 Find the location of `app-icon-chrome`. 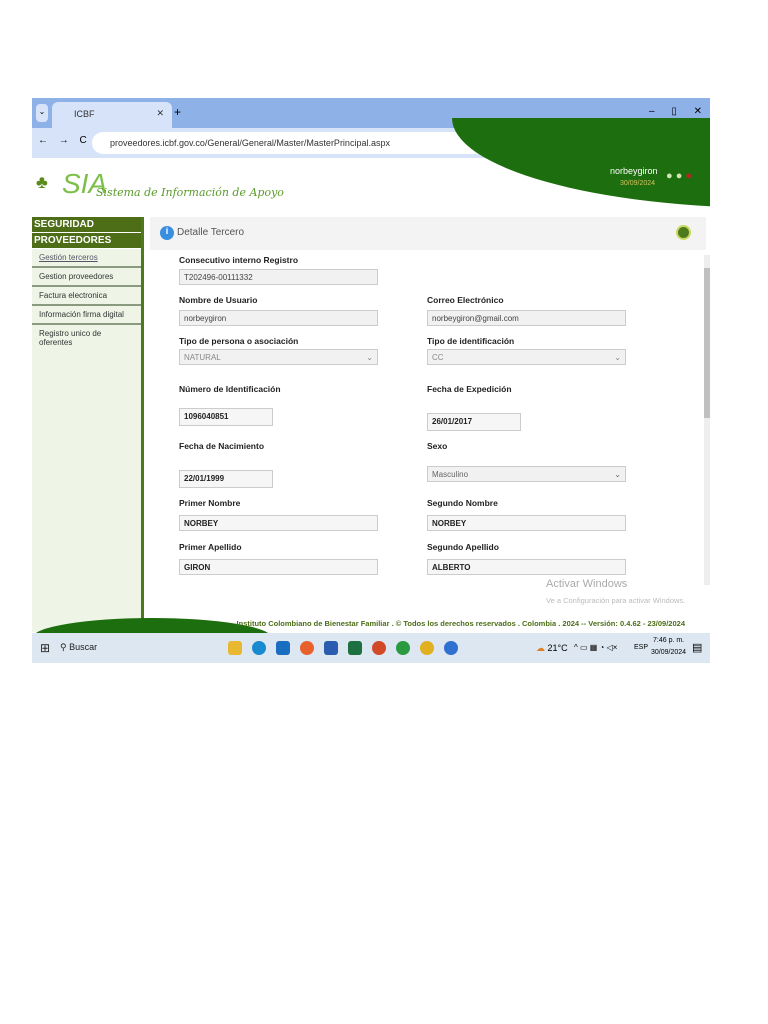

app-icon-chrome is located at coordinates (427, 648).